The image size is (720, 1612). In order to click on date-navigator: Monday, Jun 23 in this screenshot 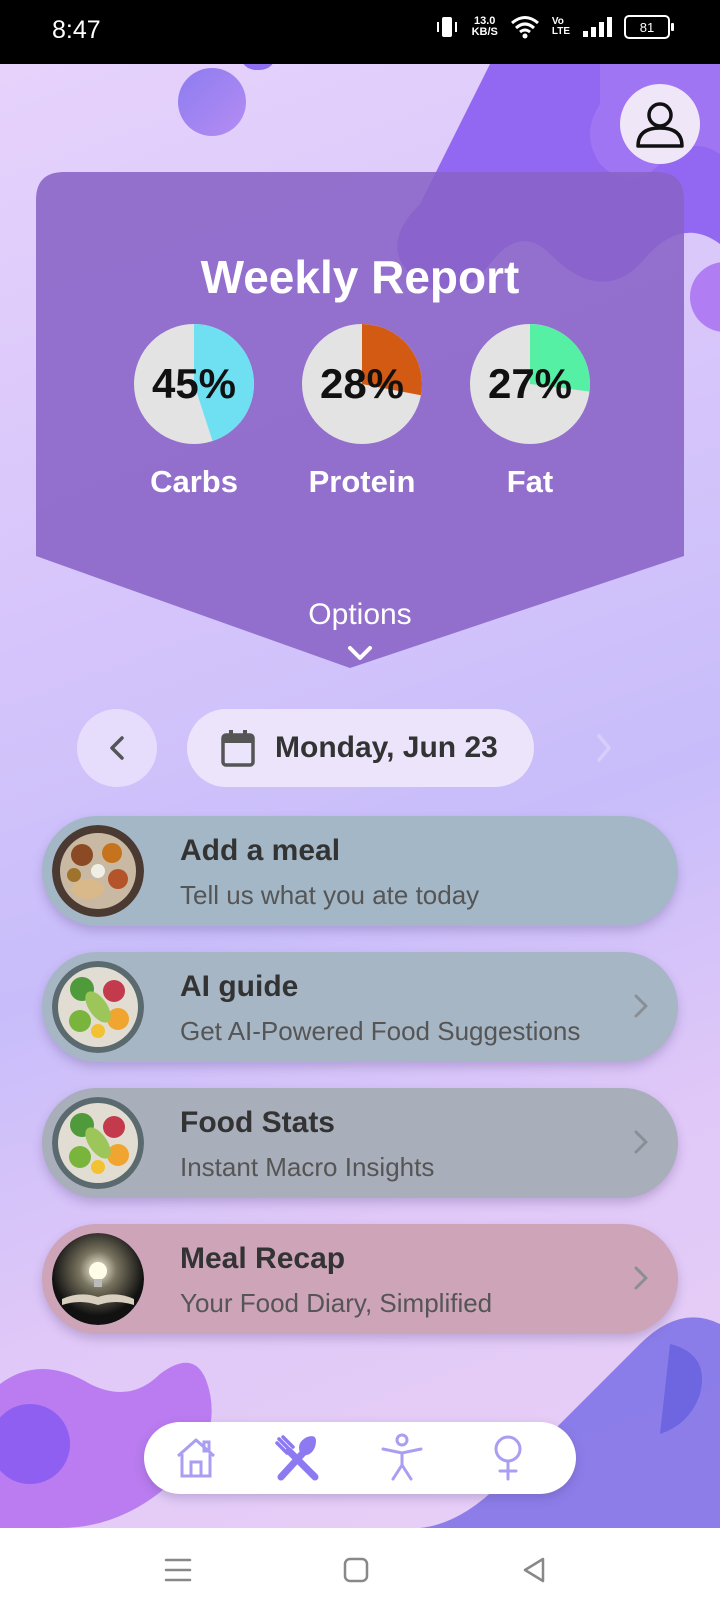, I will do `click(360, 748)`.